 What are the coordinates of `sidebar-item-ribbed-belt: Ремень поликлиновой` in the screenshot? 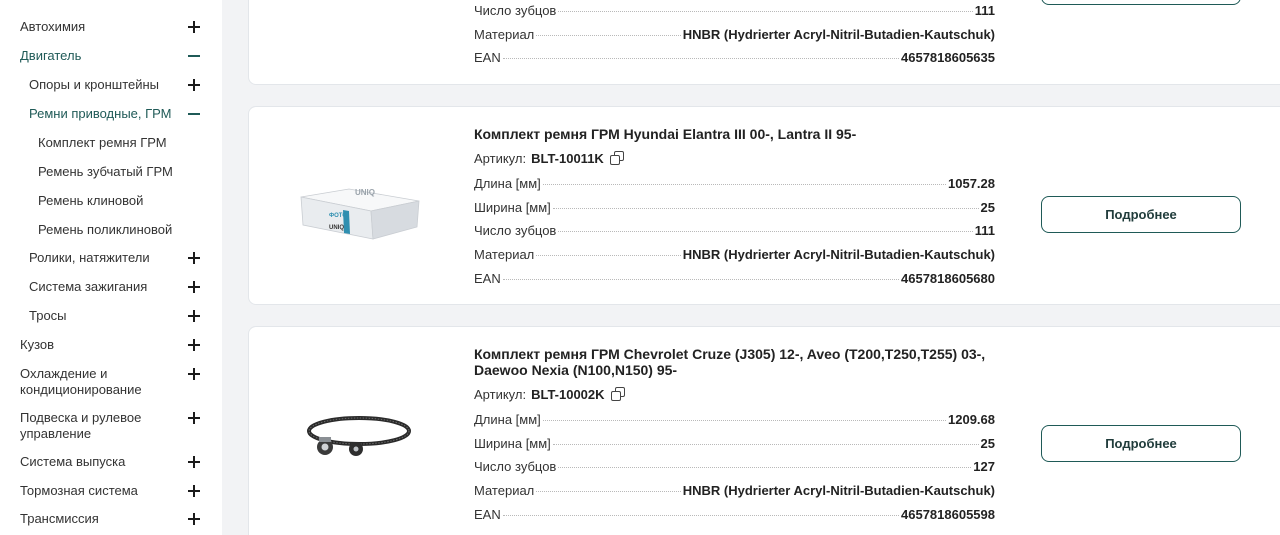 It's located at (124, 230).